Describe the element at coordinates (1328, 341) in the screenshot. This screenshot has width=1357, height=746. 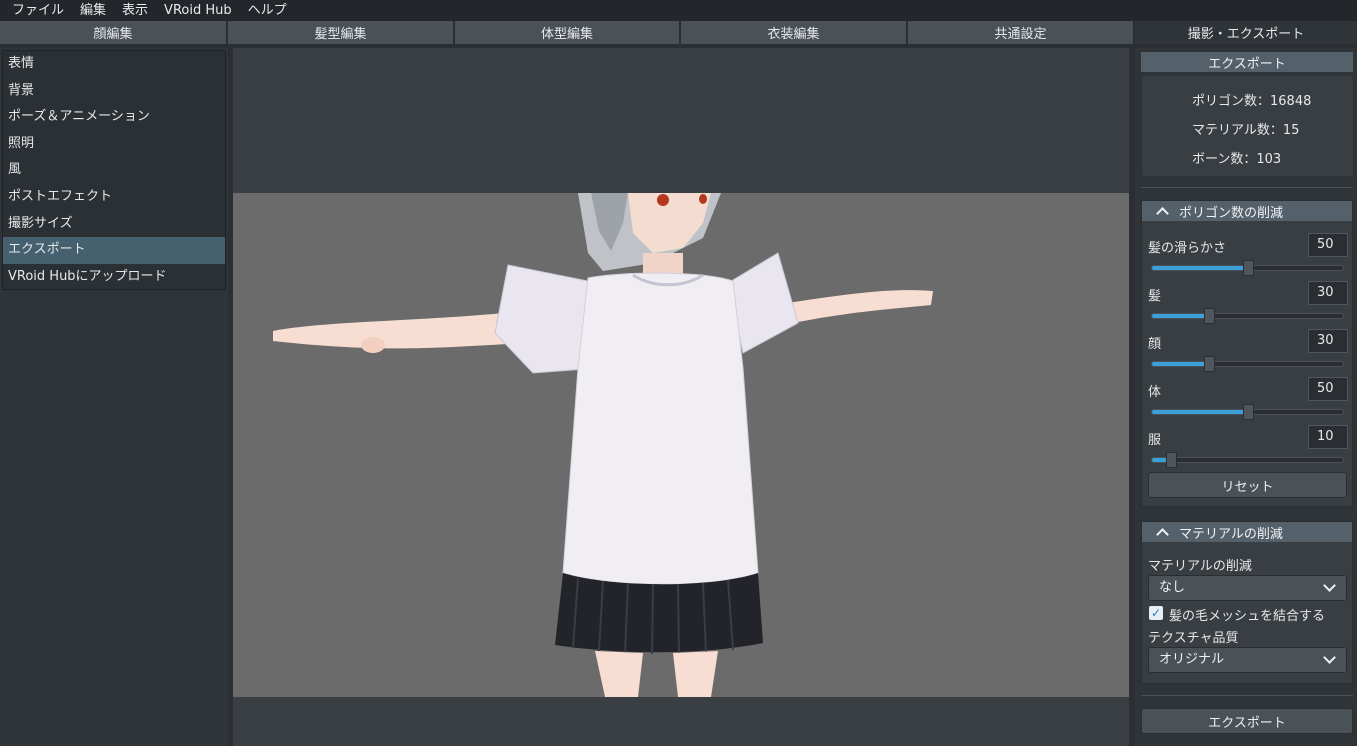
I see `face-value: 30` at that location.